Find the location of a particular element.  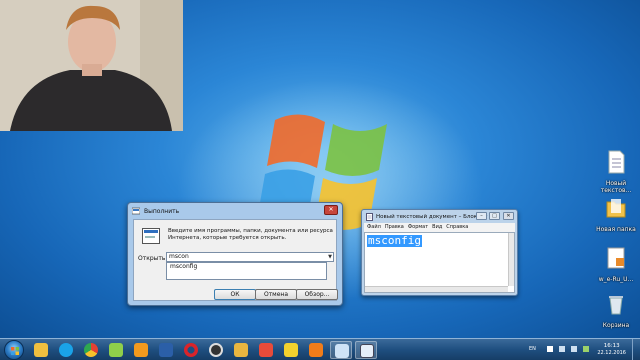

obs-icon is located at coordinates (216, 350).